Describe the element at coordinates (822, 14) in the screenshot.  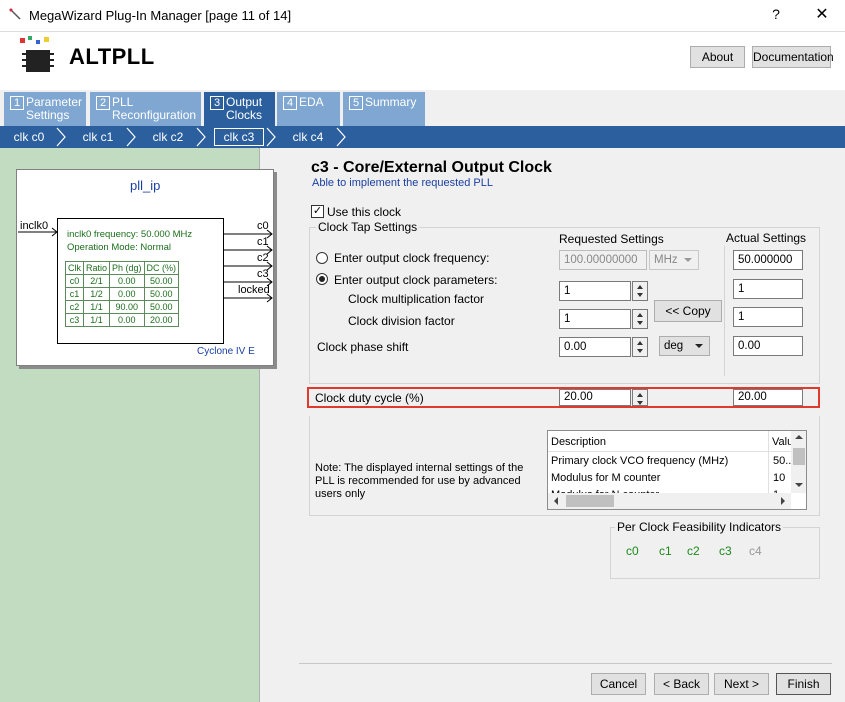
I see `close-icon: ✕` at that location.